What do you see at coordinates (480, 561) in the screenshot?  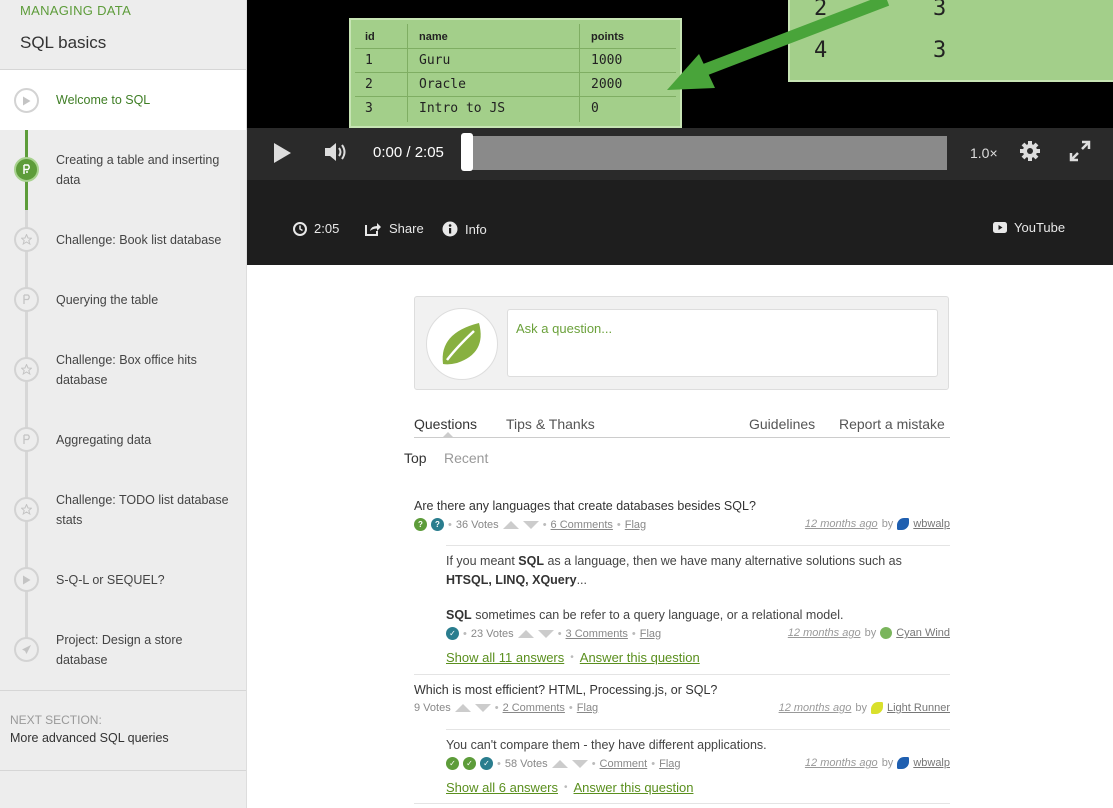 I see `answer-text-part: If you meant` at bounding box center [480, 561].